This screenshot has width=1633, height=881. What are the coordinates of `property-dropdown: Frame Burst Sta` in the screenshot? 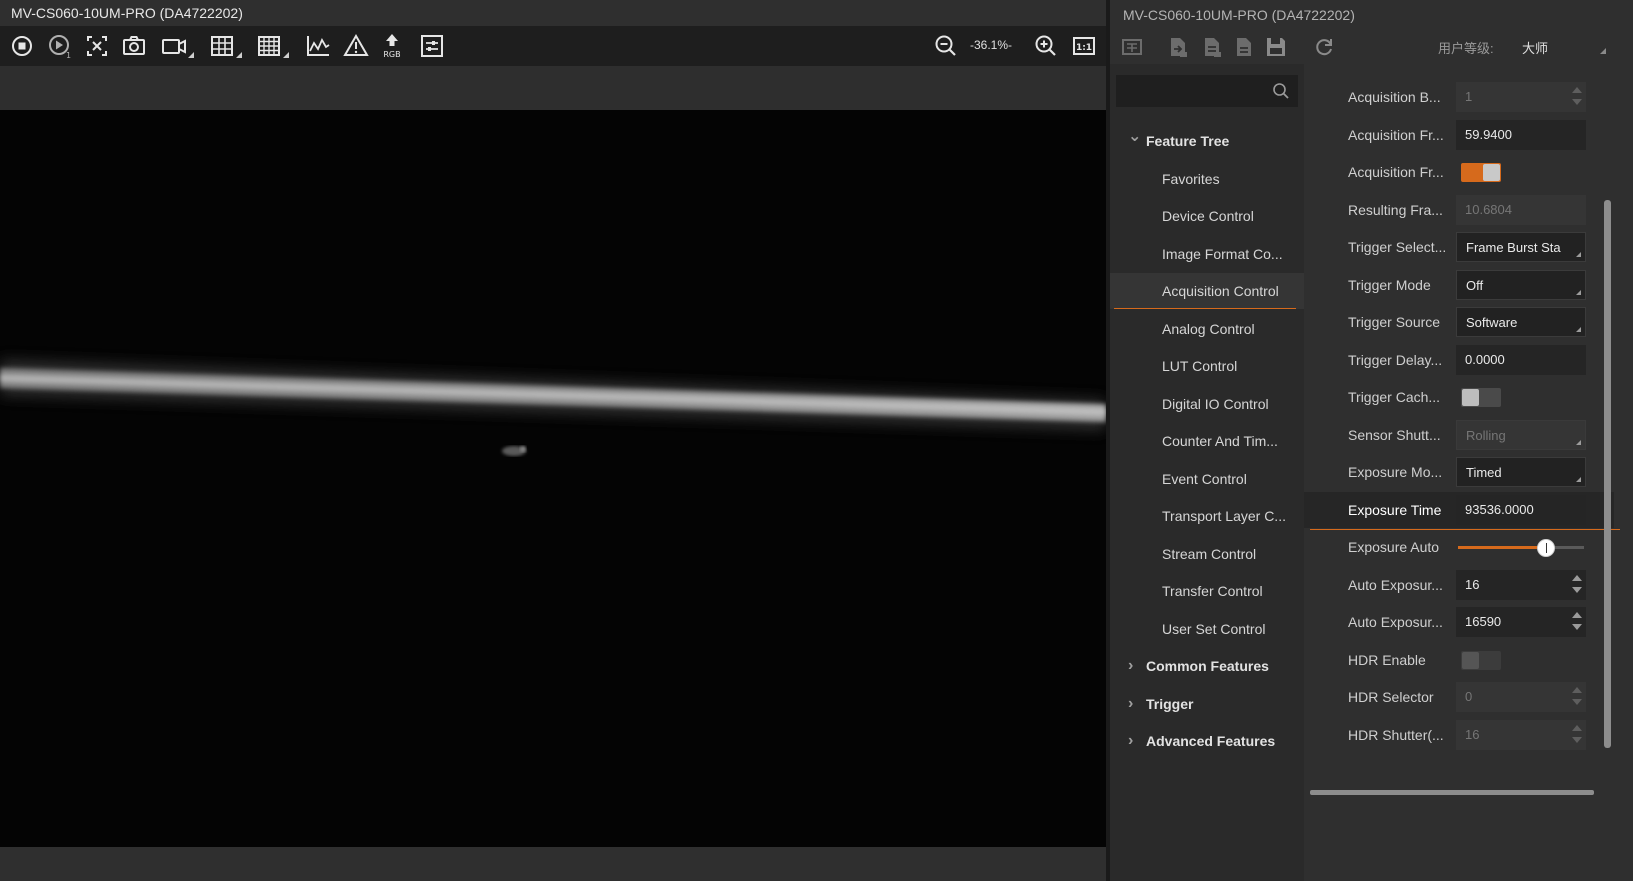 It's located at (1521, 247).